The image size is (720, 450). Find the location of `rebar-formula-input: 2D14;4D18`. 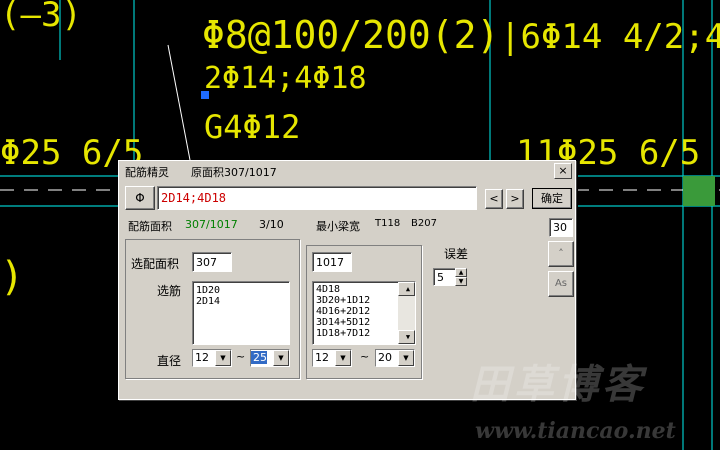

rebar-formula-input: 2D14;4D18 is located at coordinates (317, 198).